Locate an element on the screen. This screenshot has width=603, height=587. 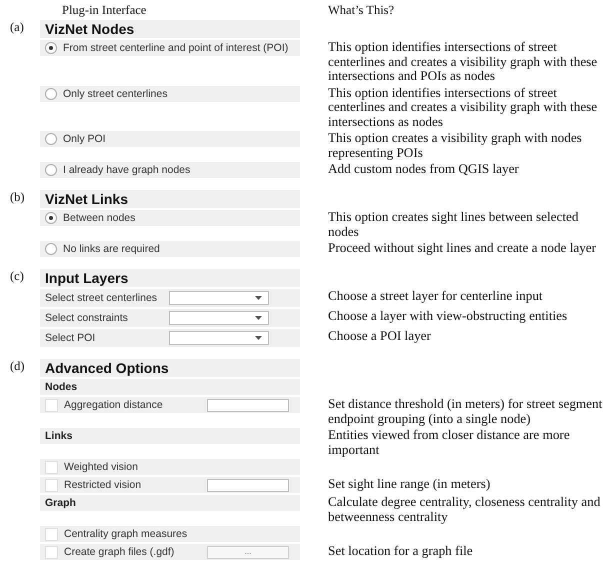
subsection-title: Links is located at coordinates (58, 436).